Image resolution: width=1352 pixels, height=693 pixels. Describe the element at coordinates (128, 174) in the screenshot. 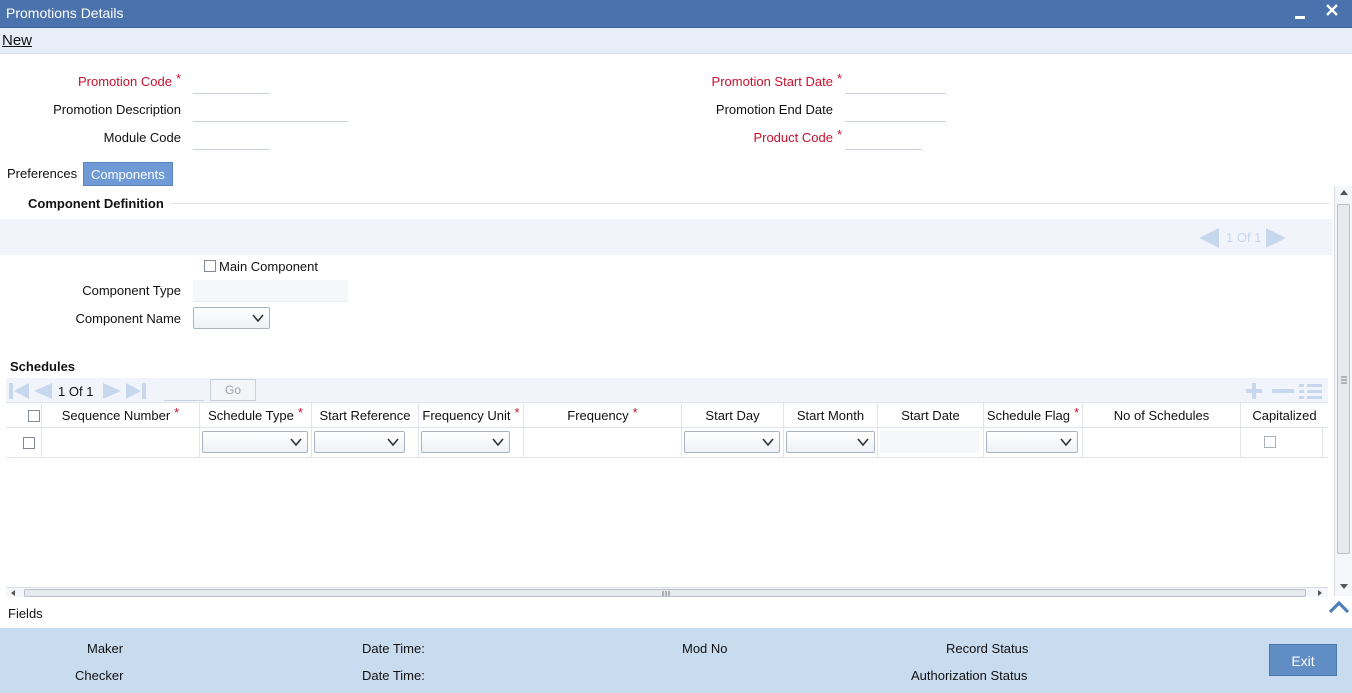

I see `tab-components: Components` at that location.